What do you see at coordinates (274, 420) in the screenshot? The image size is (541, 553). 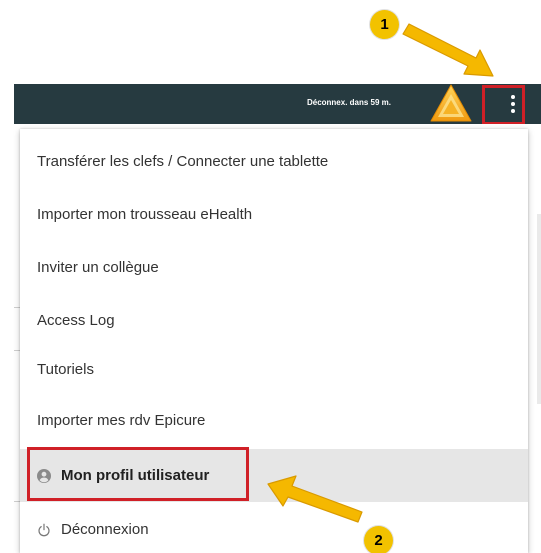 I see `menu-item-import-epicure: Importer mes rdv Epicure` at bounding box center [274, 420].